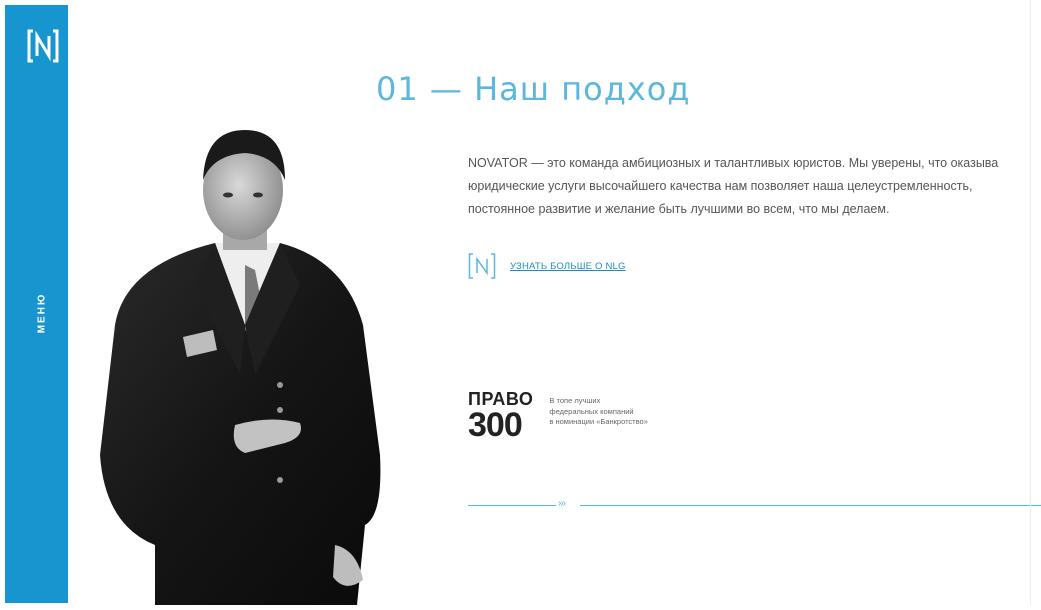 The height and width of the screenshot is (610, 1041). Describe the element at coordinates (1030, 302) in the screenshot. I see `scrollbar-edge` at that location.